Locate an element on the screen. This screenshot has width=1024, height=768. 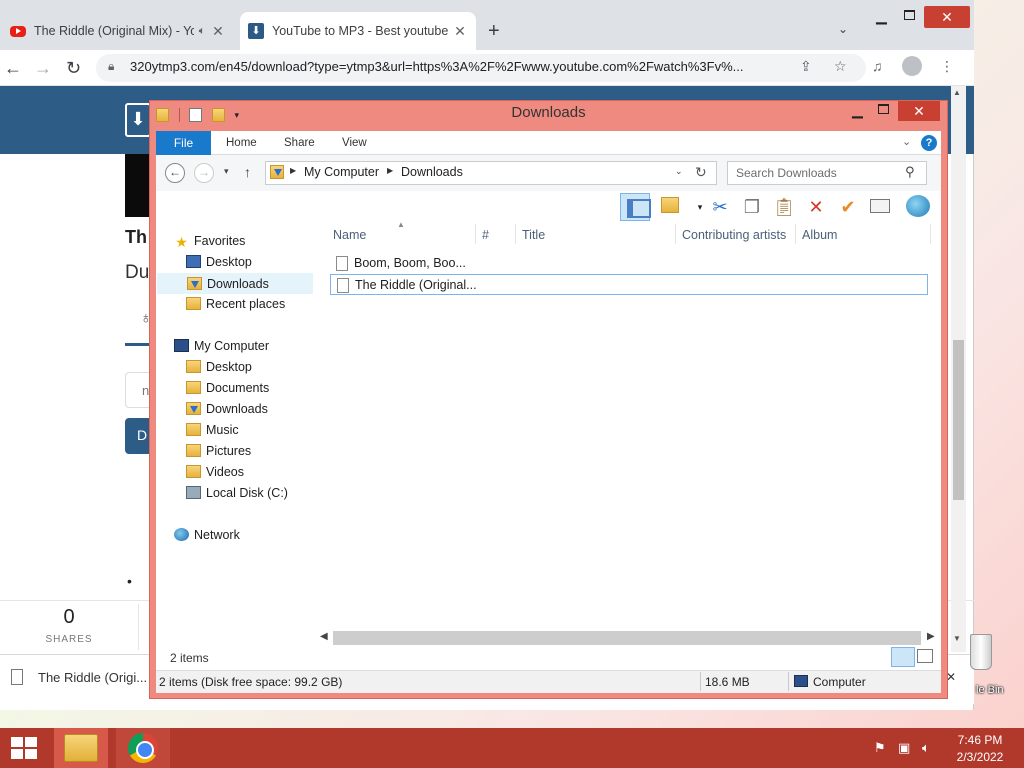
audio-icon: 🔈︎ is located at coordinates (202, 31).